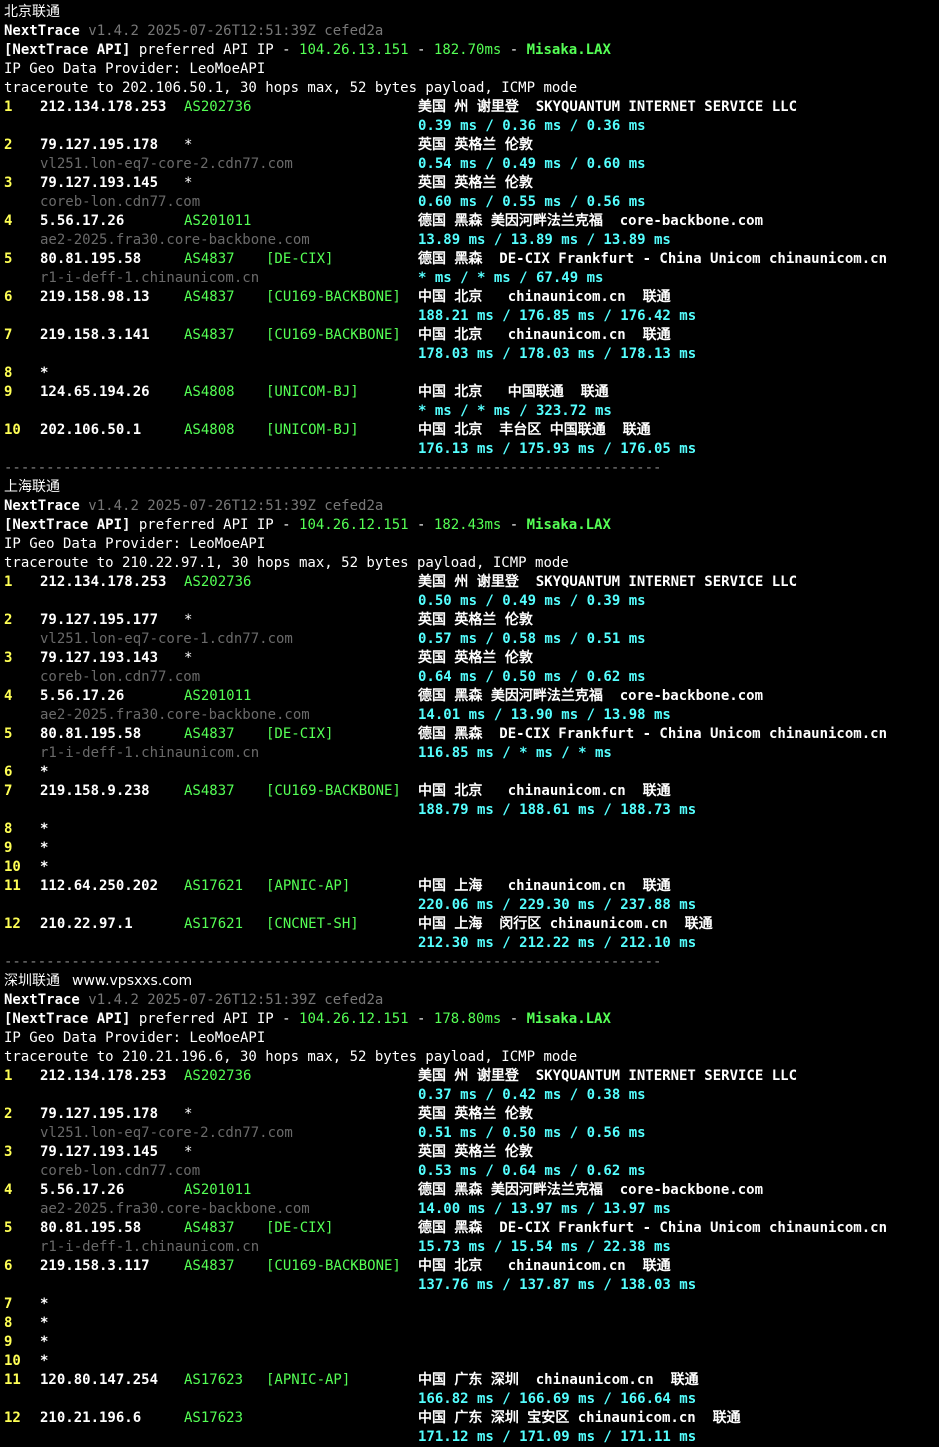  What do you see at coordinates (557, 943) in the screenshot?
I see `hop-rtt: 212.30 ms / 212.22 ms / 212.10 ms` at bounding box center [557, 943].